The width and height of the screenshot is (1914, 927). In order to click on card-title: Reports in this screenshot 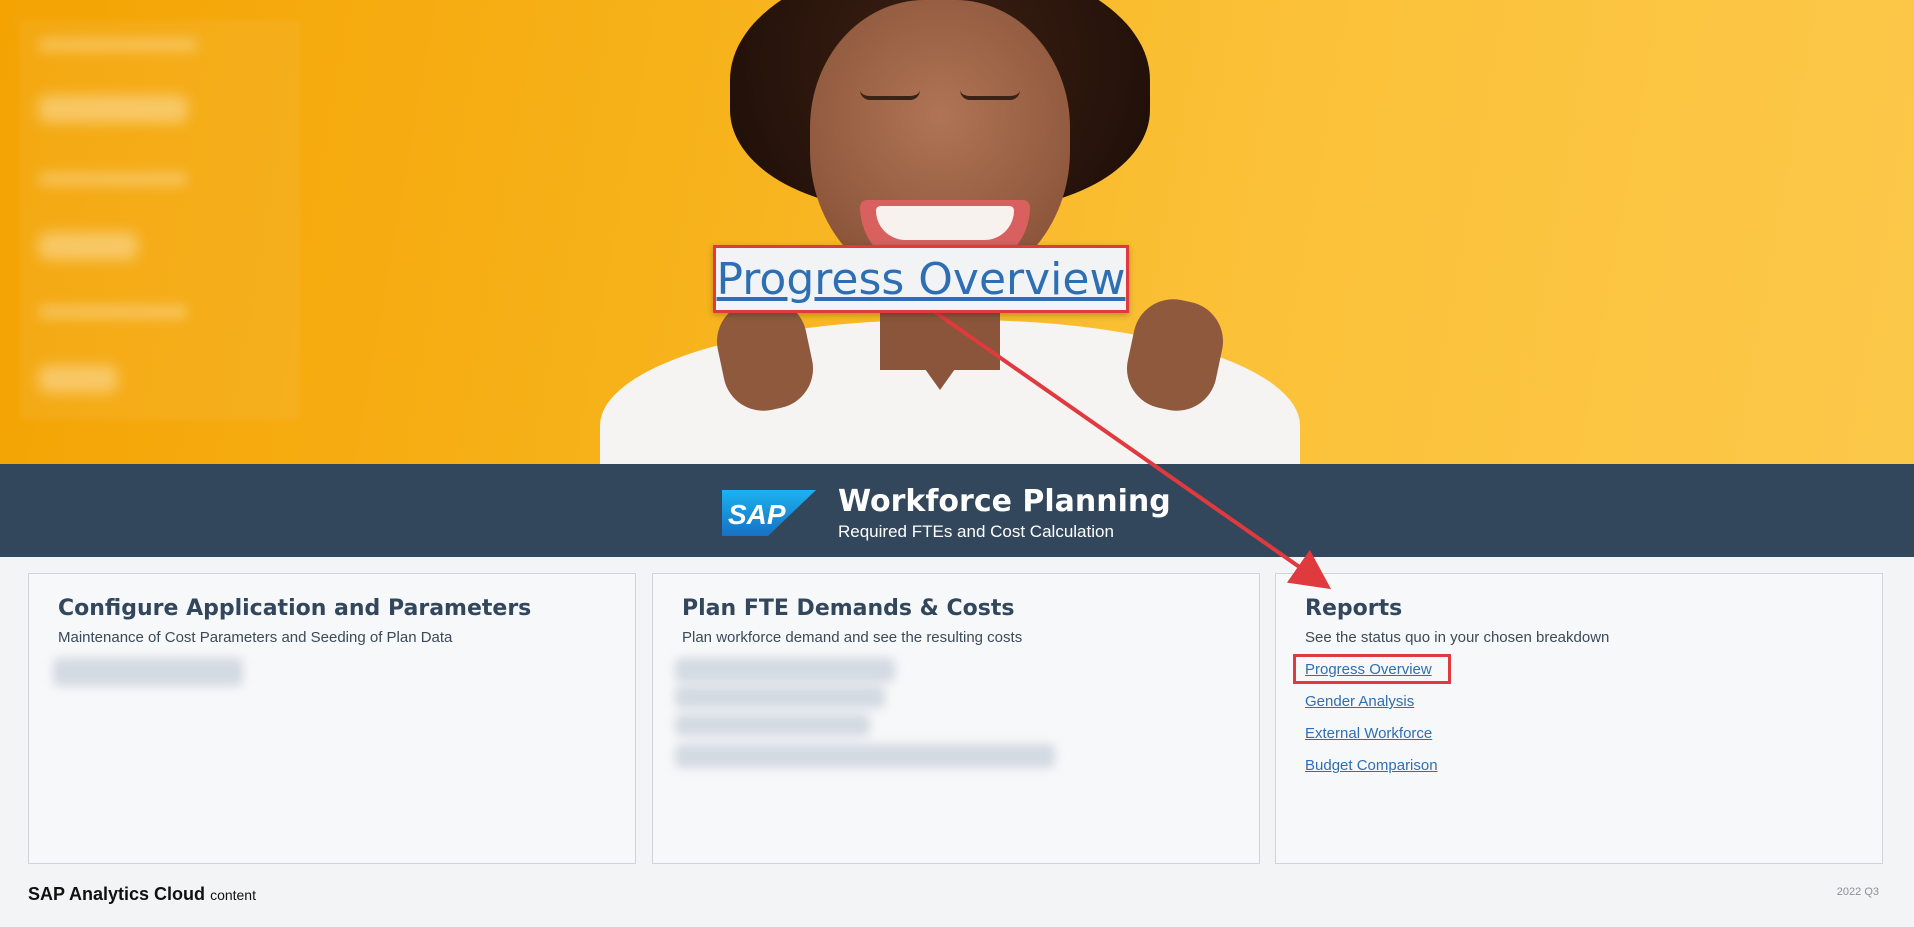, I will do `click(1354, 608)`.